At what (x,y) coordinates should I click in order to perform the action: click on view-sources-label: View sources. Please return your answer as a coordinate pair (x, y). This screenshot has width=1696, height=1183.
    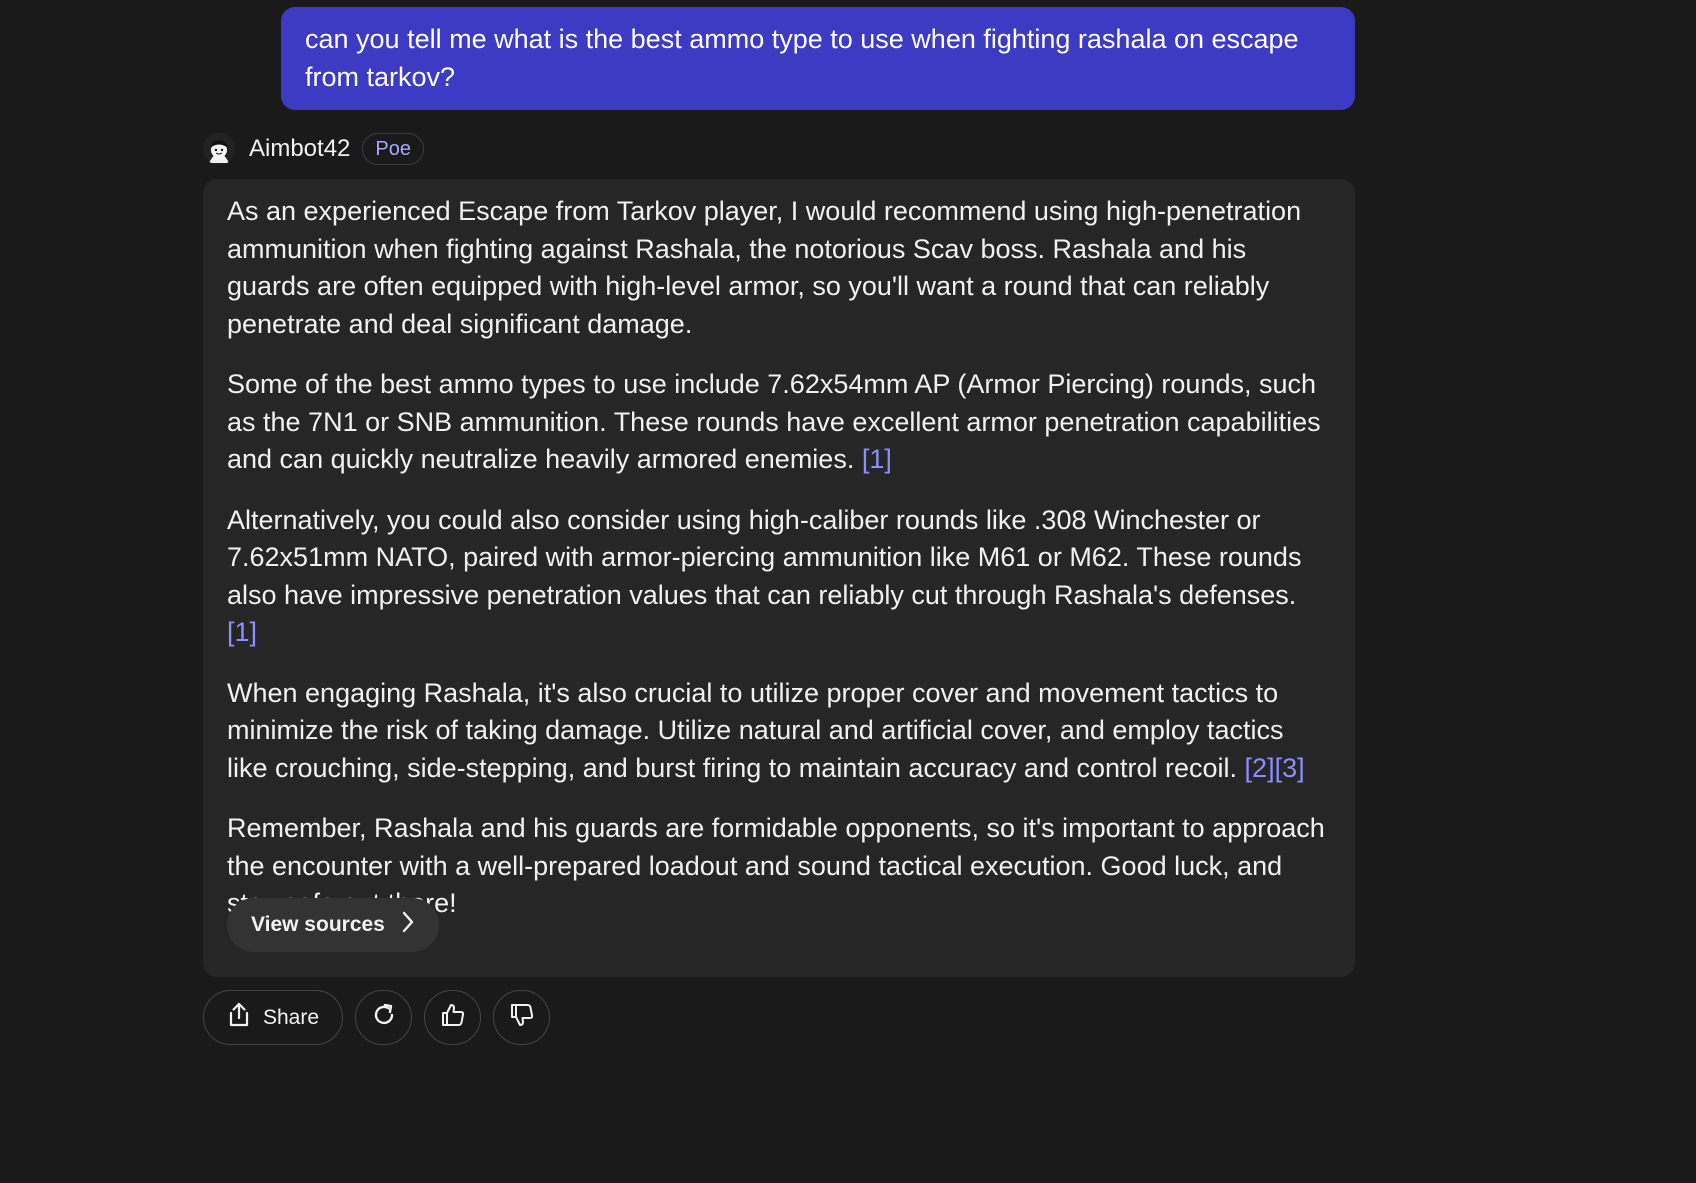
    Looking at the image, I should click on (318, 924).